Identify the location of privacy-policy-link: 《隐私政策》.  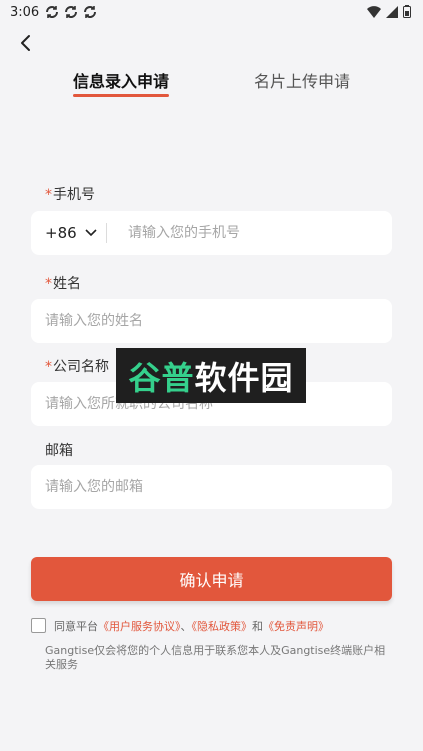
(222, 626).